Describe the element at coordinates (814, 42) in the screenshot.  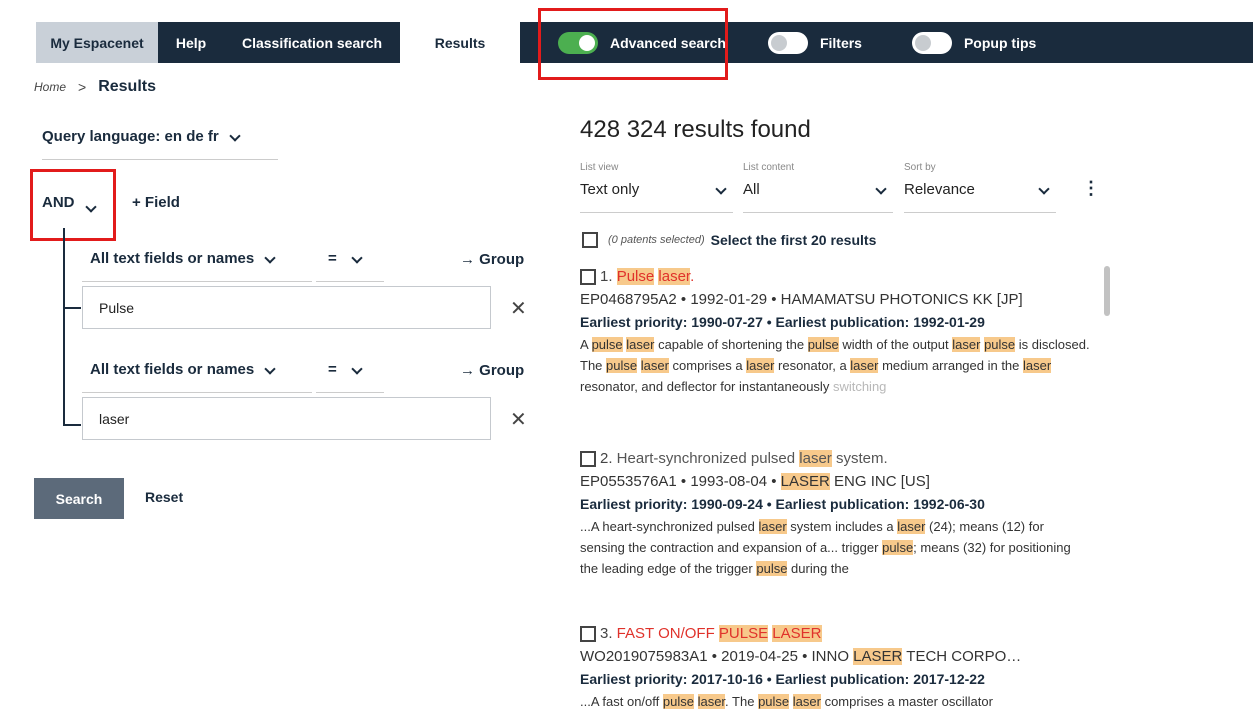
I see `filters-toggle-item: Filters` at that location.